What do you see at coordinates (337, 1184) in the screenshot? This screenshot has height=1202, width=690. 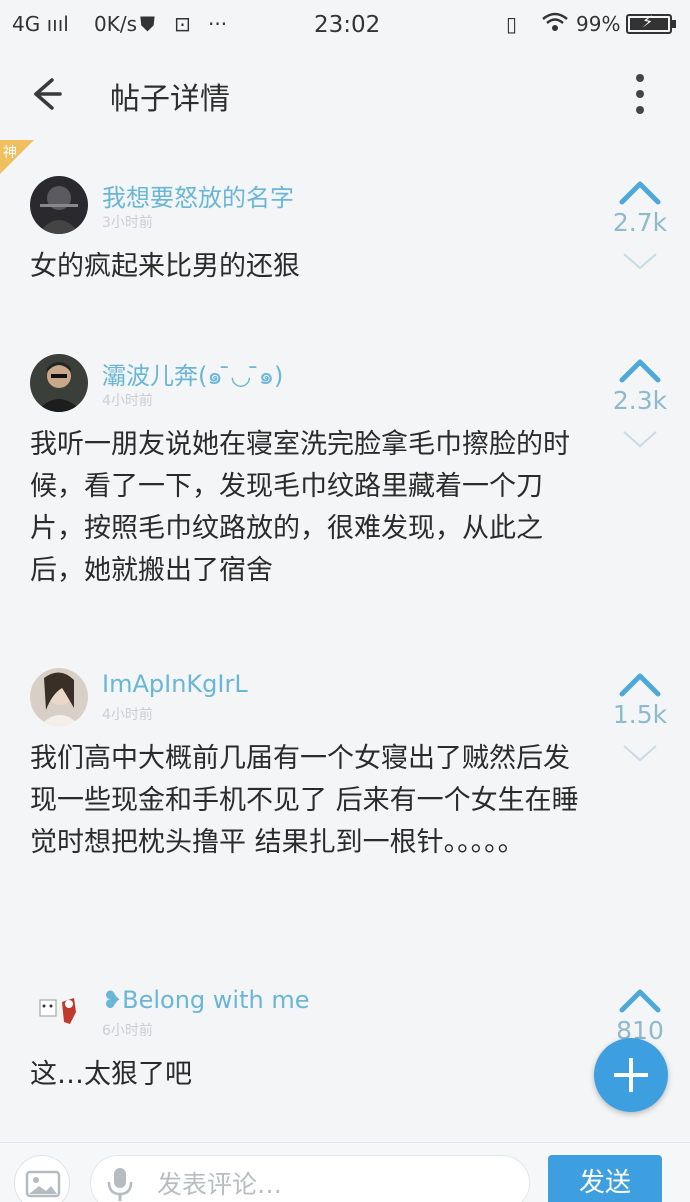 I see `comment-input` at bounding box center [337, 1184].